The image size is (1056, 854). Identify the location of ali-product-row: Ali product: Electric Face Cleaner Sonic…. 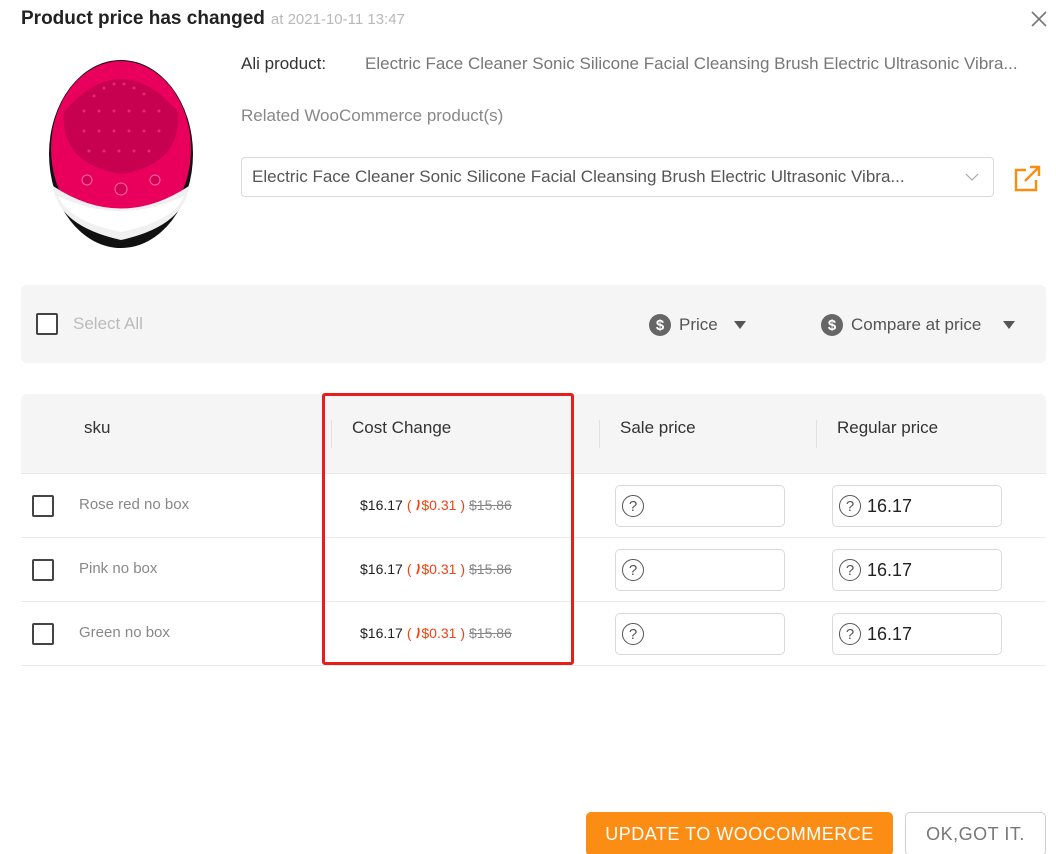
(643, 64).